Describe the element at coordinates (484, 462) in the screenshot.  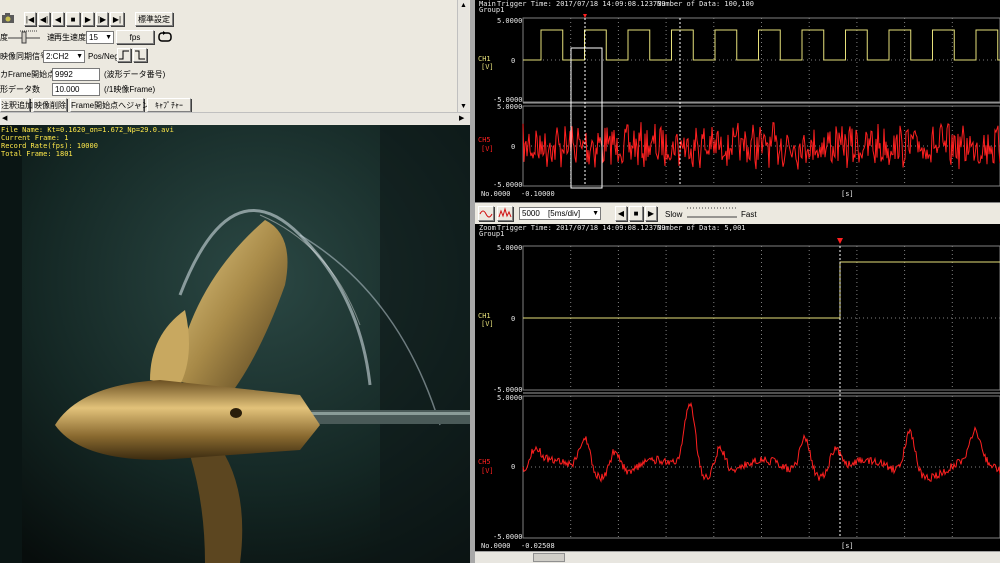
I see `zoom-ch5-label: CH5` at that location.